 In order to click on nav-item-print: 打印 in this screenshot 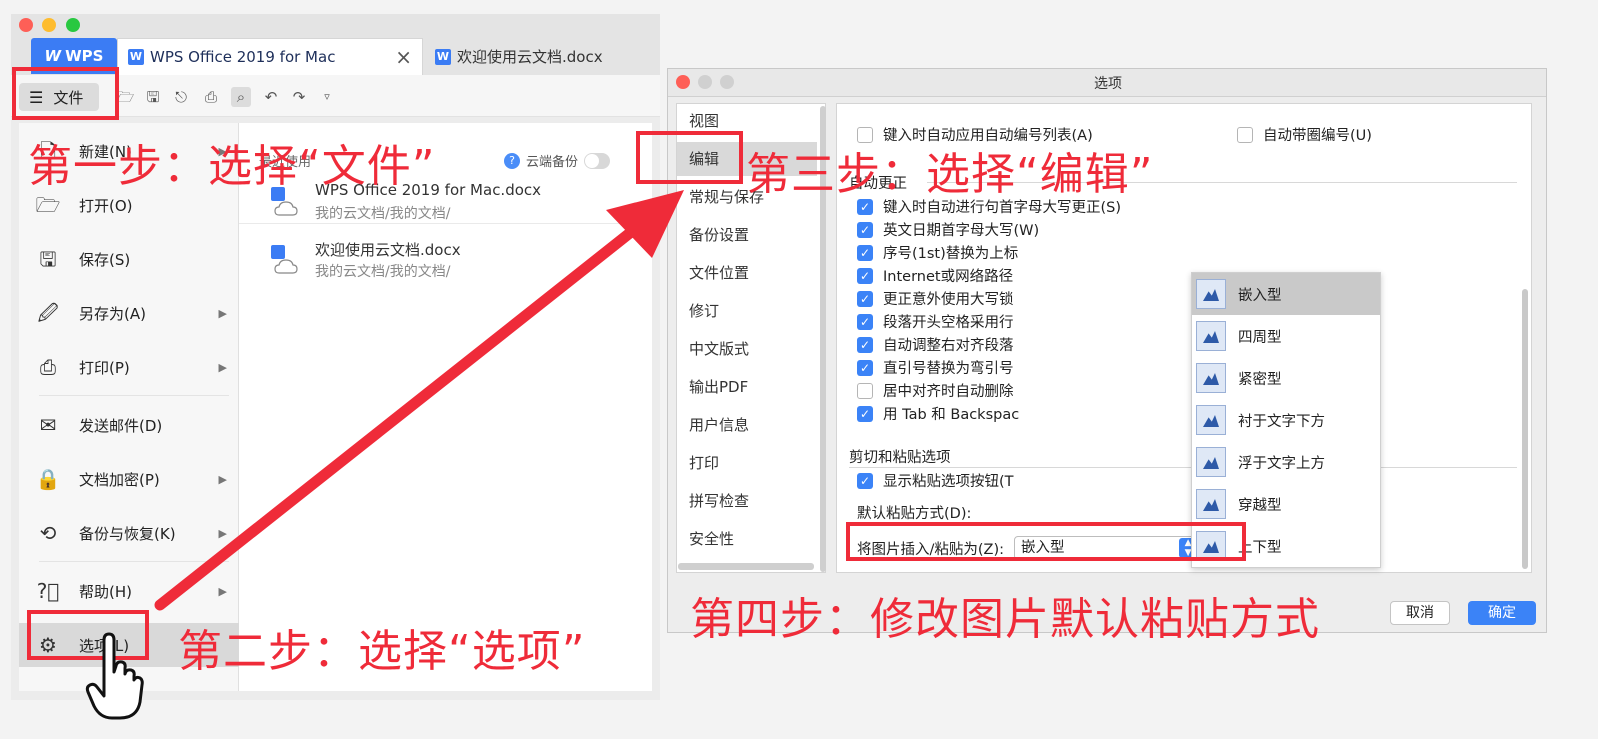, I will do `click(747, 463)`.